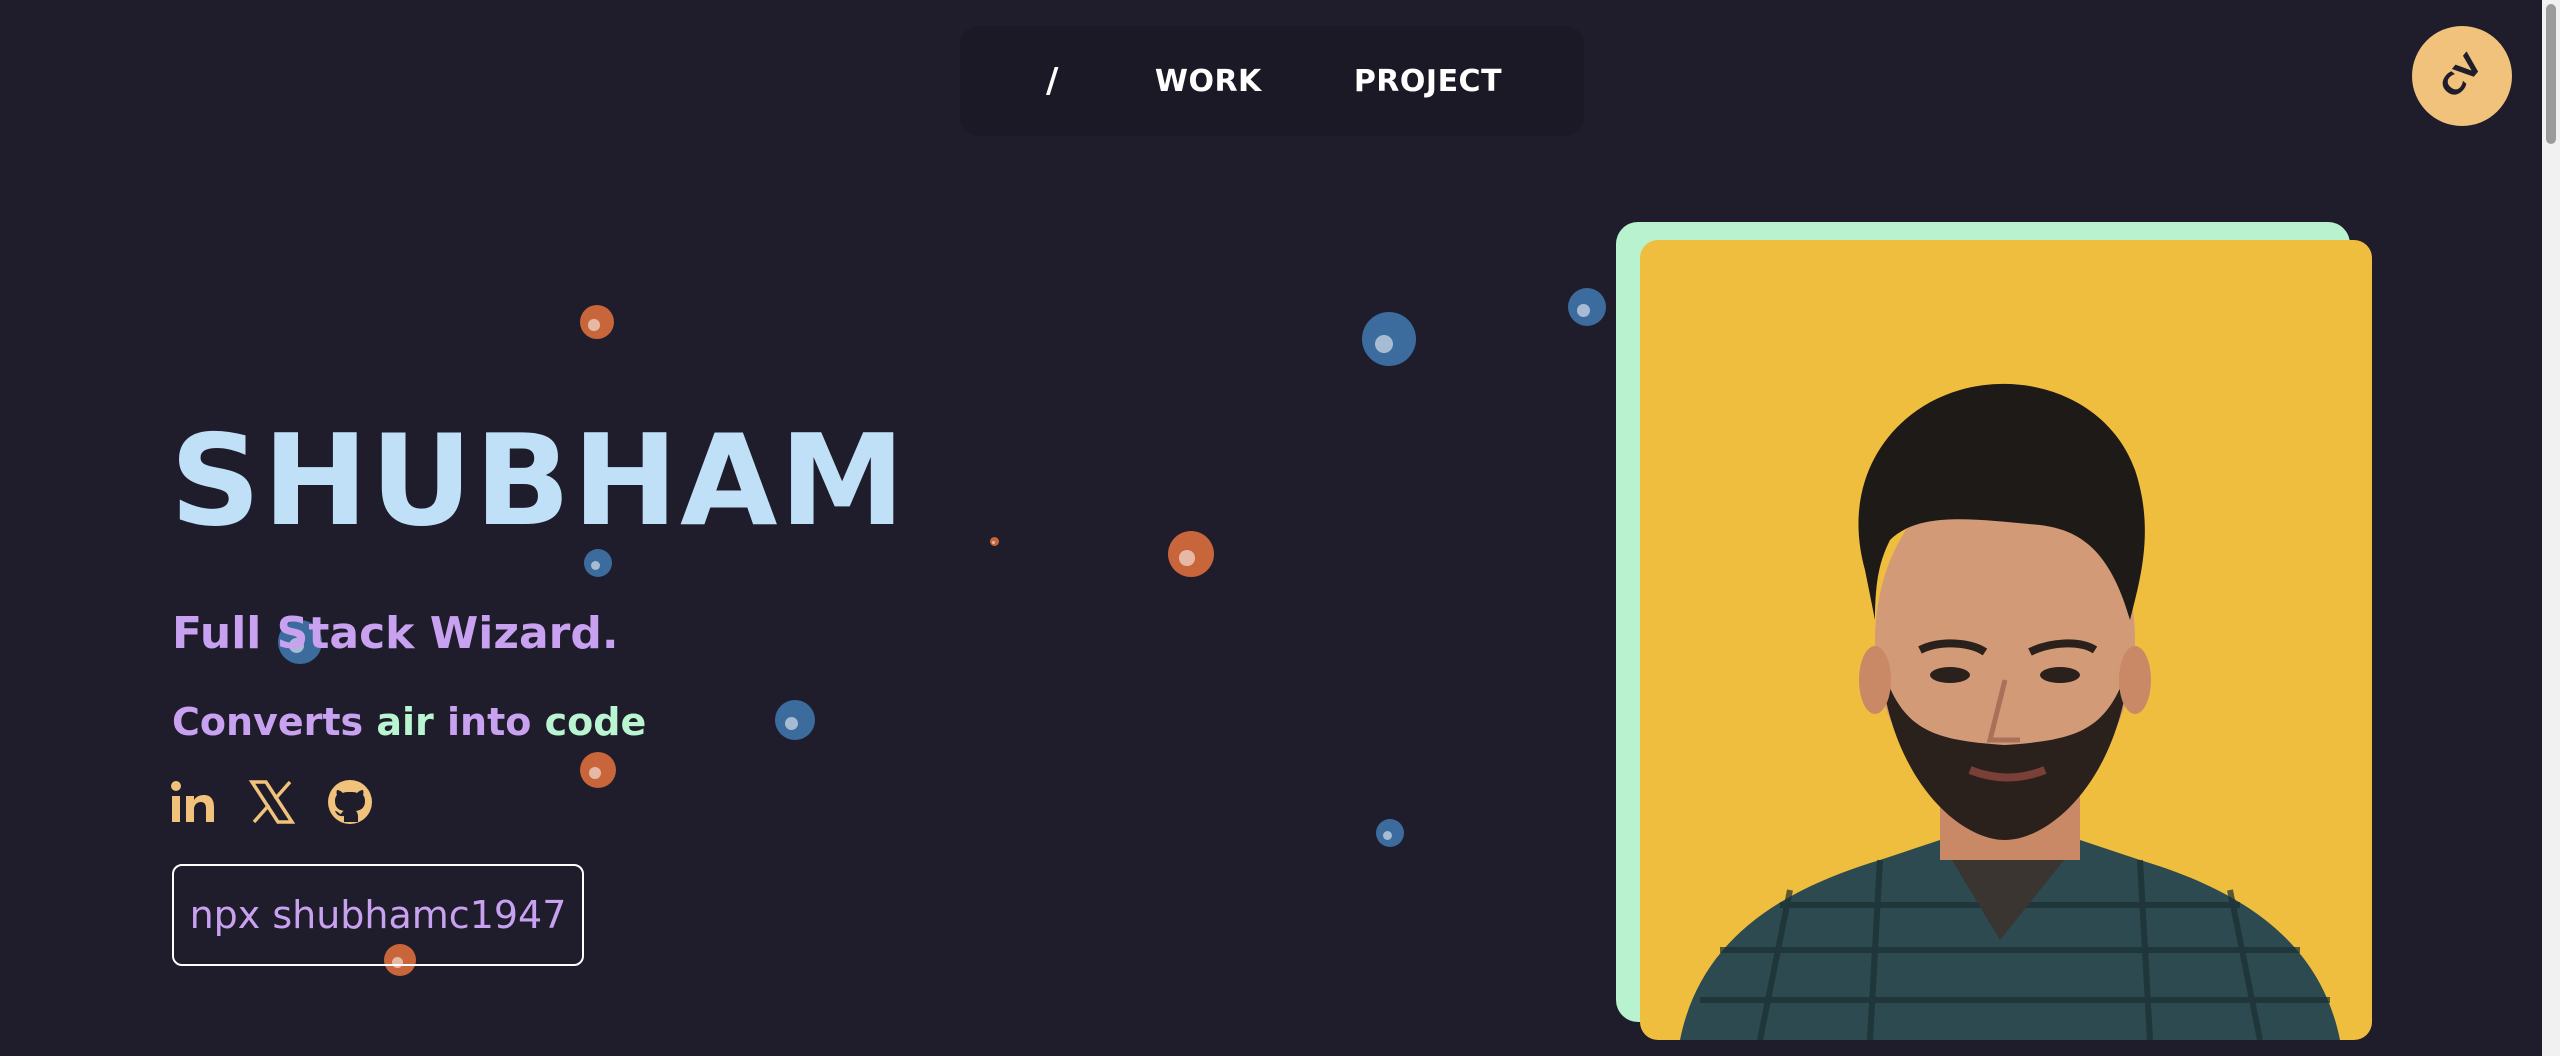 This screenshot has width=2560, height=1056. I want to click on hero-subtitle: Converts air into code, so click(409, 722).